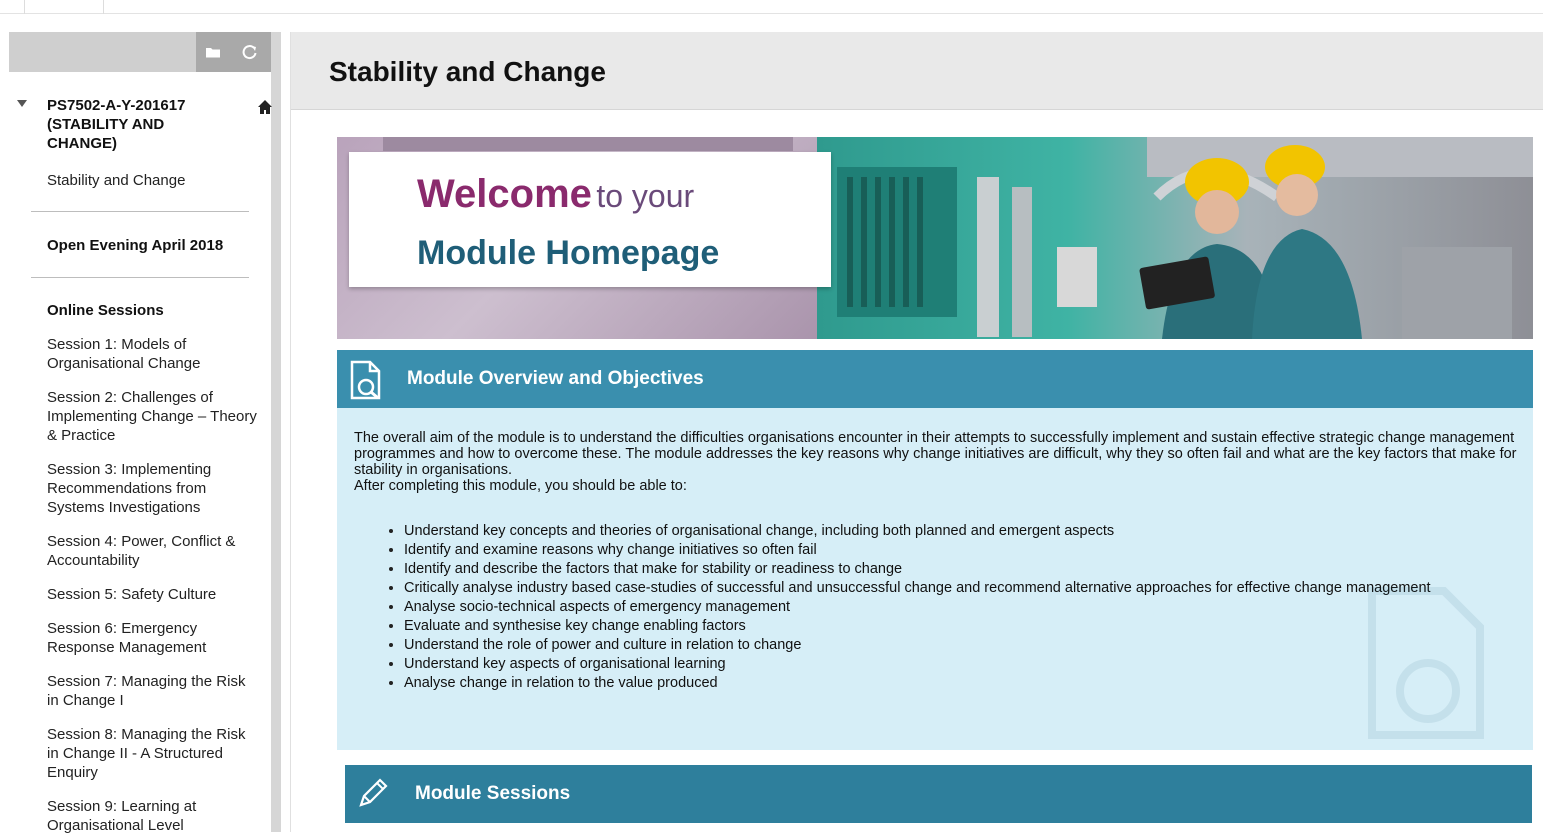 The height and width of the screenshot is (835, 1543). Describe the element at coordinates (213, 52) in the screenshot. I see `folder-icon` at that location.